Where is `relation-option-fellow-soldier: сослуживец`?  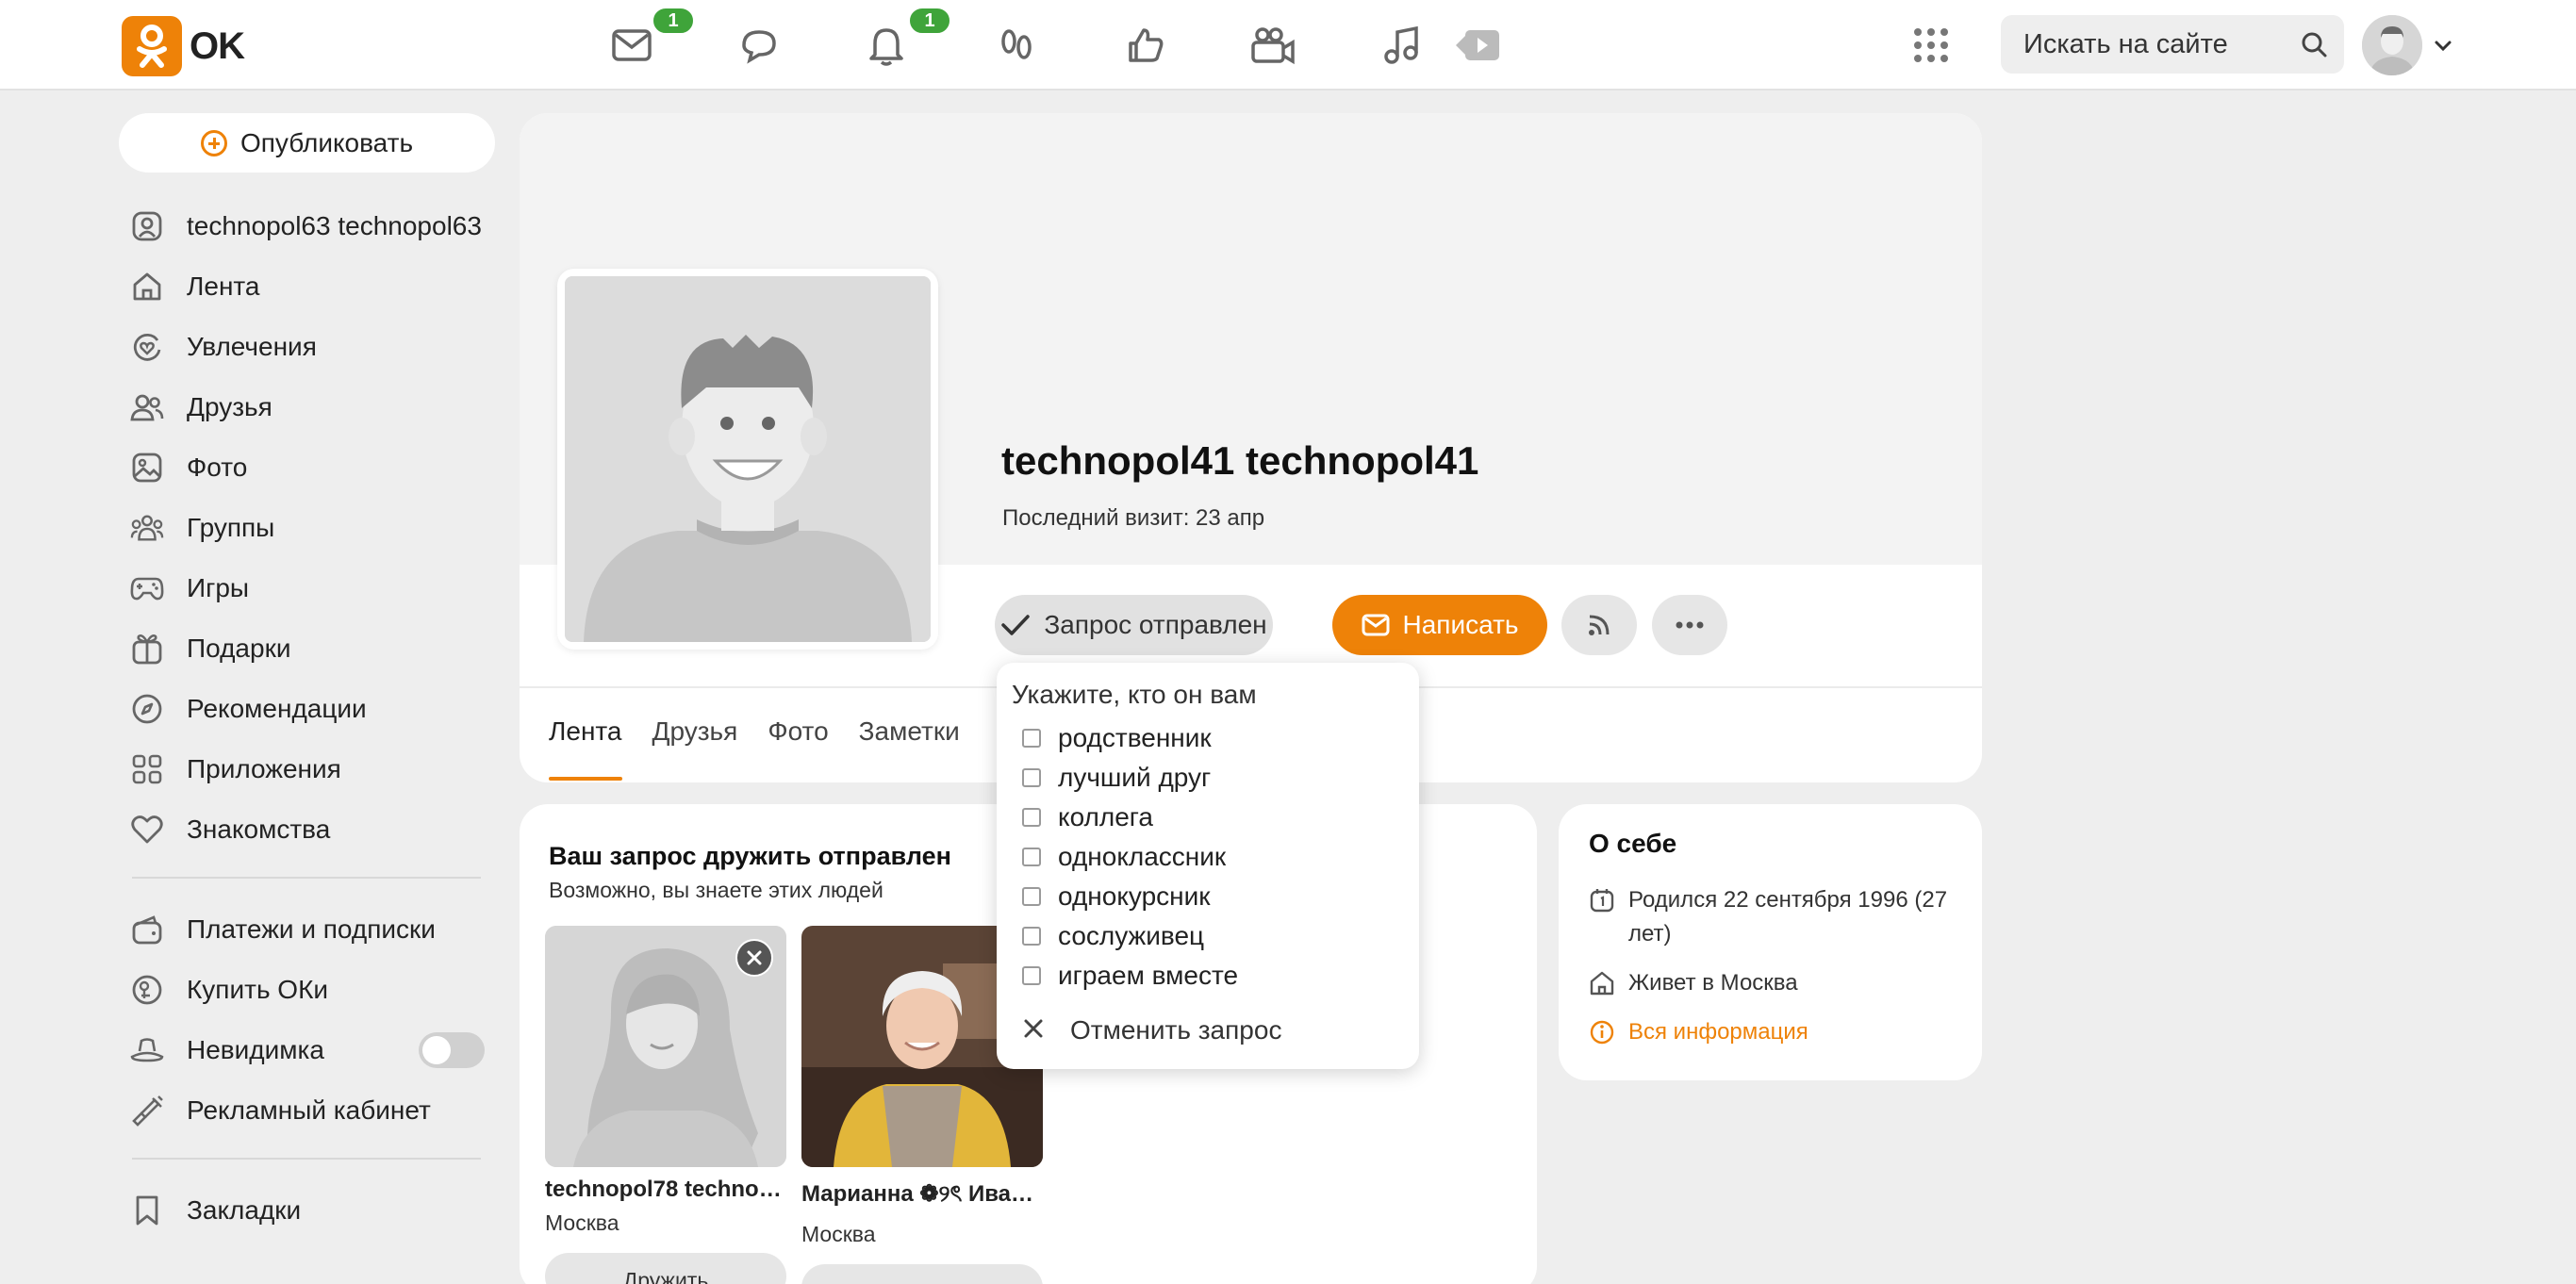
relation-option-fellow-soldier: сослуживец is located at coordinates (1113, 936).